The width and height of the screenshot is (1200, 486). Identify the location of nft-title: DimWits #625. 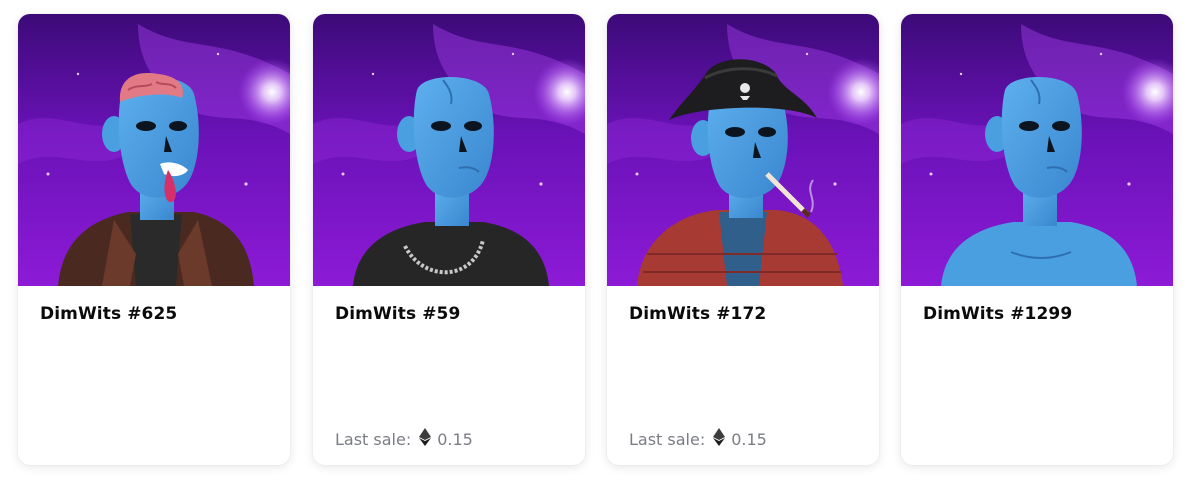
(108, 314).